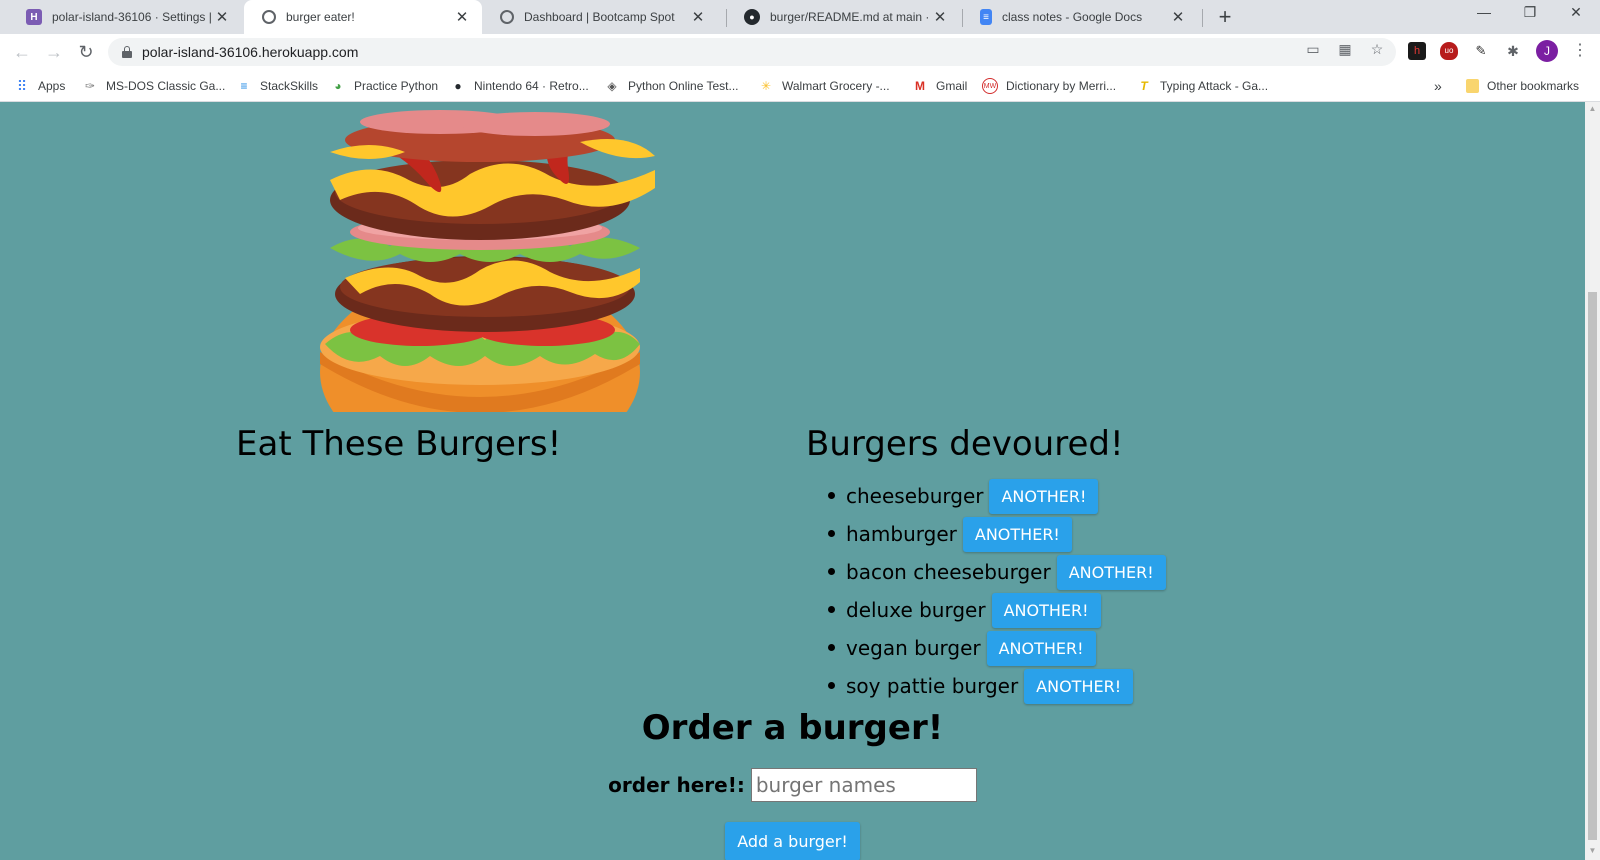 The height and width of the screenshot is (860, 1600). I want to click on add-burger-row: Add a burger!, so click(792, 841).